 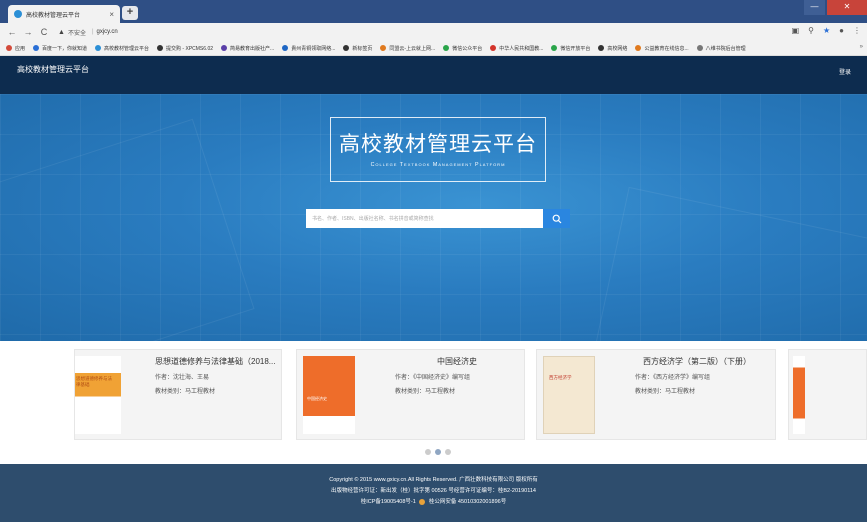 I want to click on bookmark-label: 提交购 - XPCMS6.02, so click(x=190, y=48).